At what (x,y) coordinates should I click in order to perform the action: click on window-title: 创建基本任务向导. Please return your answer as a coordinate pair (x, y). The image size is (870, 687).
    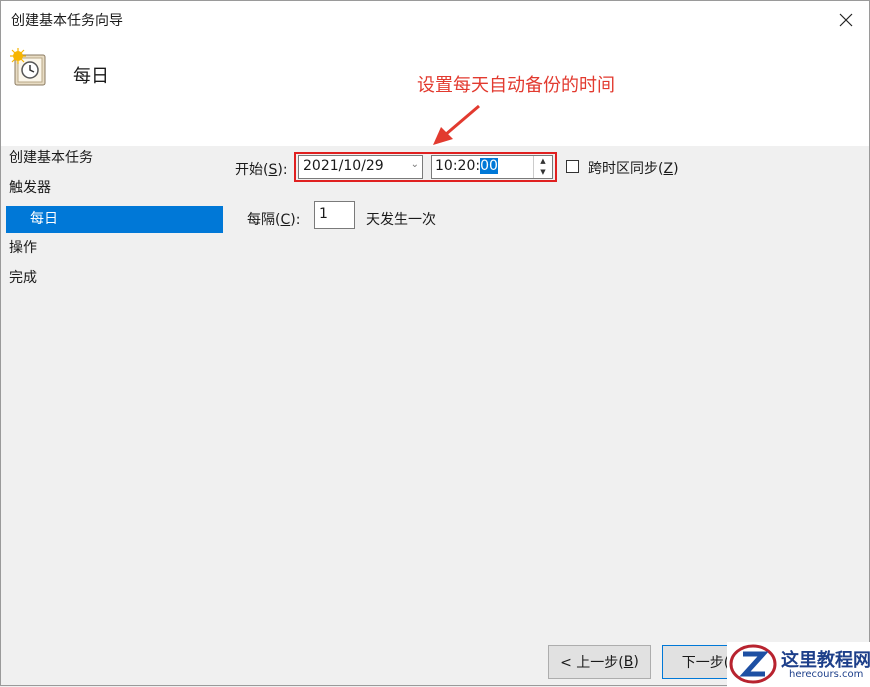
    Looking at the image, I should click on (67, 21).